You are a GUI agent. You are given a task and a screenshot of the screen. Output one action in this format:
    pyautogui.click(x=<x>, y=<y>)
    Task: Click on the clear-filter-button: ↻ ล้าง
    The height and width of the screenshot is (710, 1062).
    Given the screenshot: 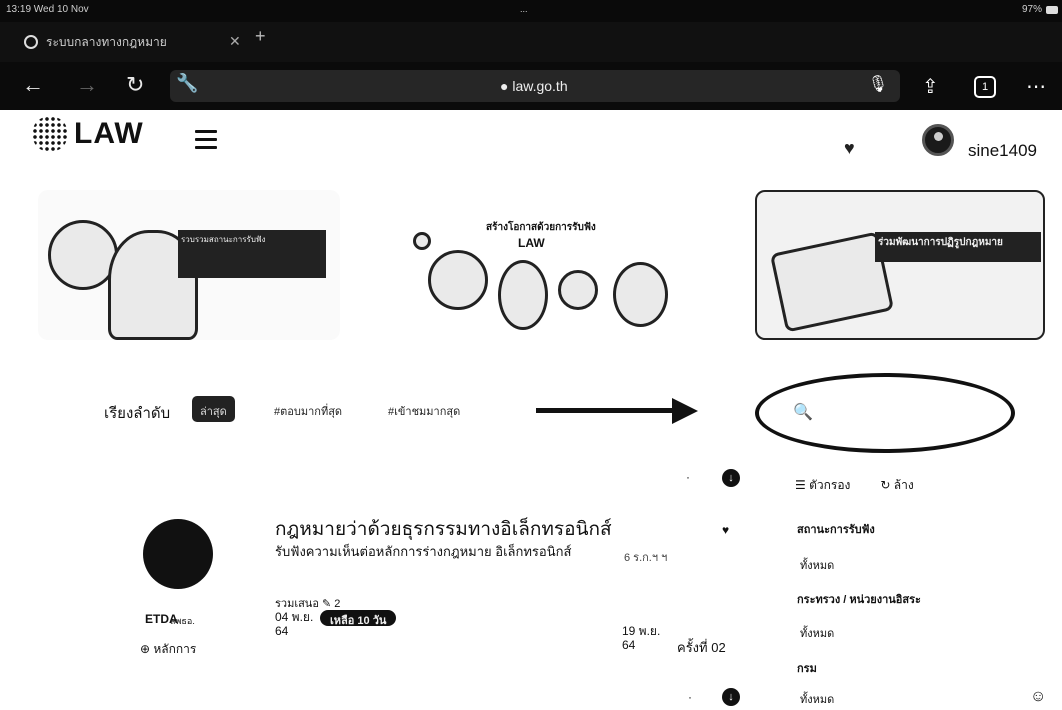 What is the action you would take?
    pyautogui.click(x=896, y=485)
    